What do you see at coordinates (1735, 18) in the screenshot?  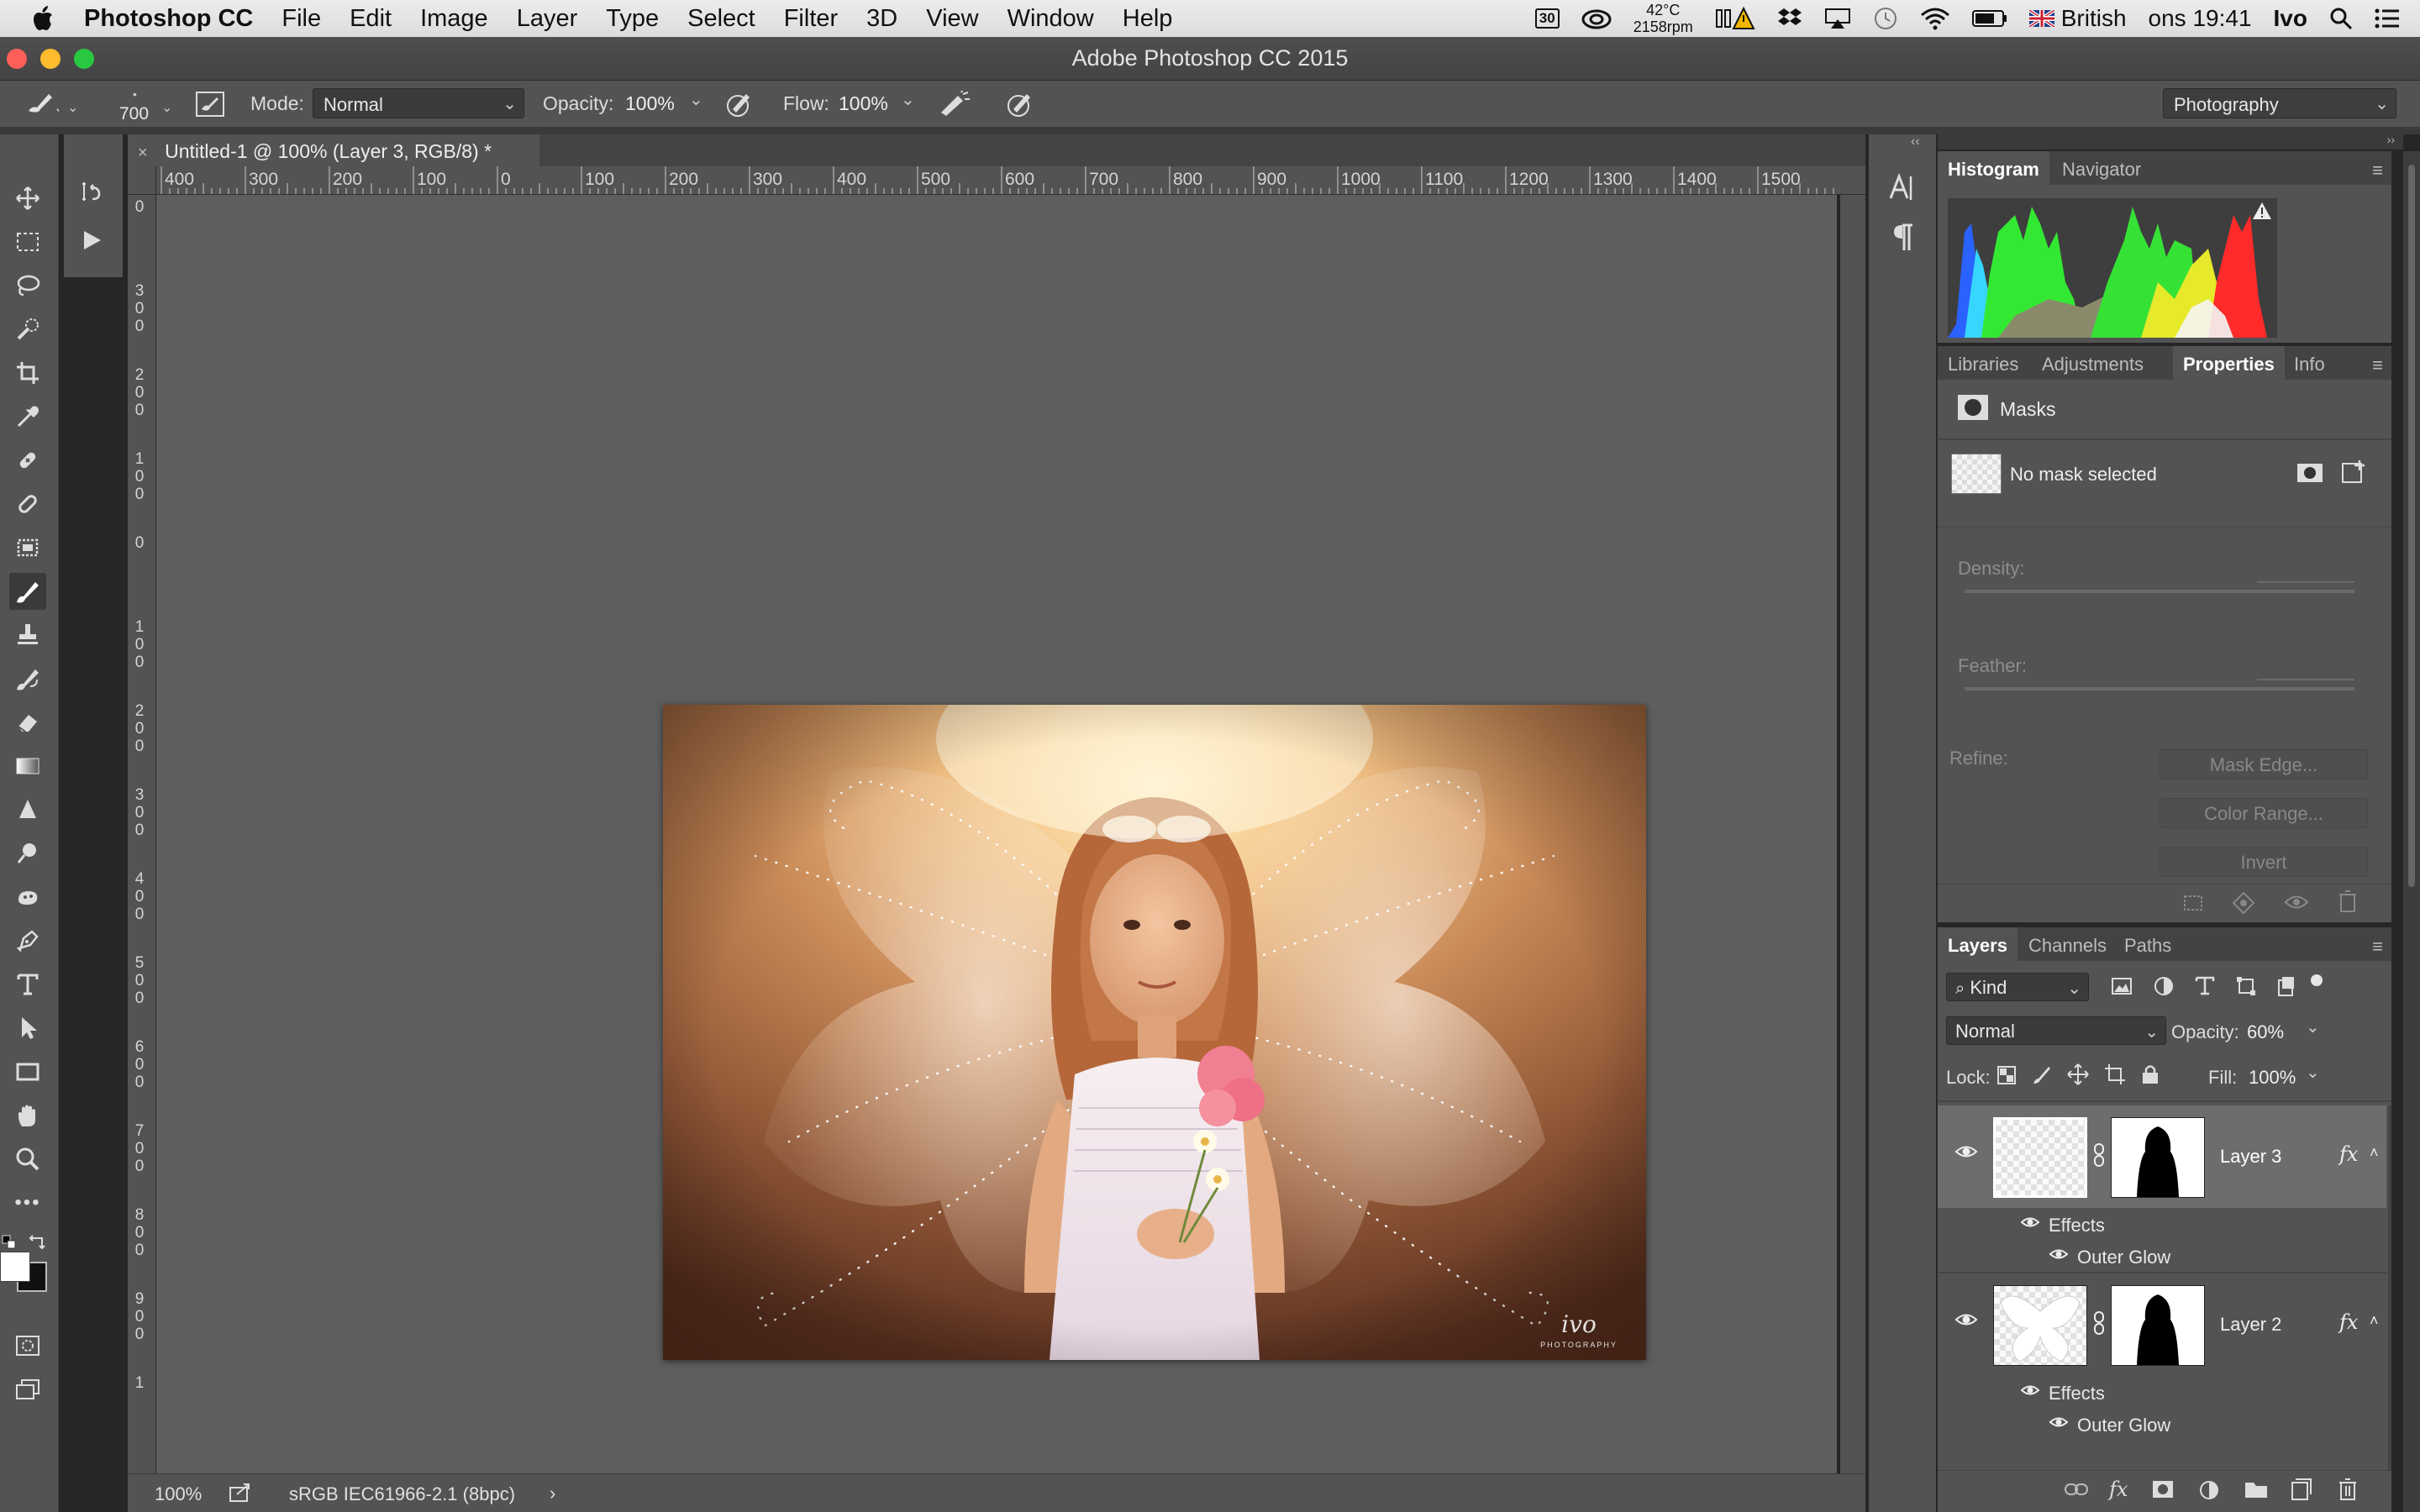 I see `warning-meter-icon` at bounding box center [1735, 18].